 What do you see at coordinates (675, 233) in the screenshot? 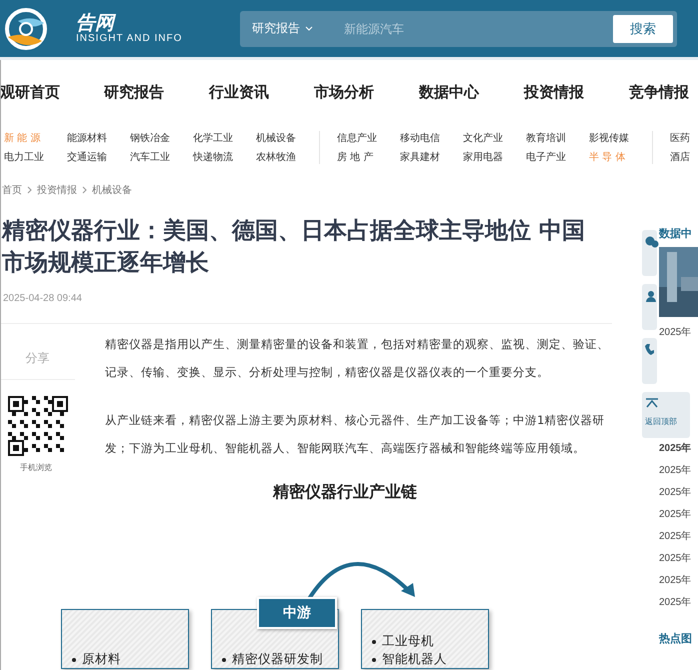
I see `sidebar-heading: 数据中` at bounding box center [675, 233].